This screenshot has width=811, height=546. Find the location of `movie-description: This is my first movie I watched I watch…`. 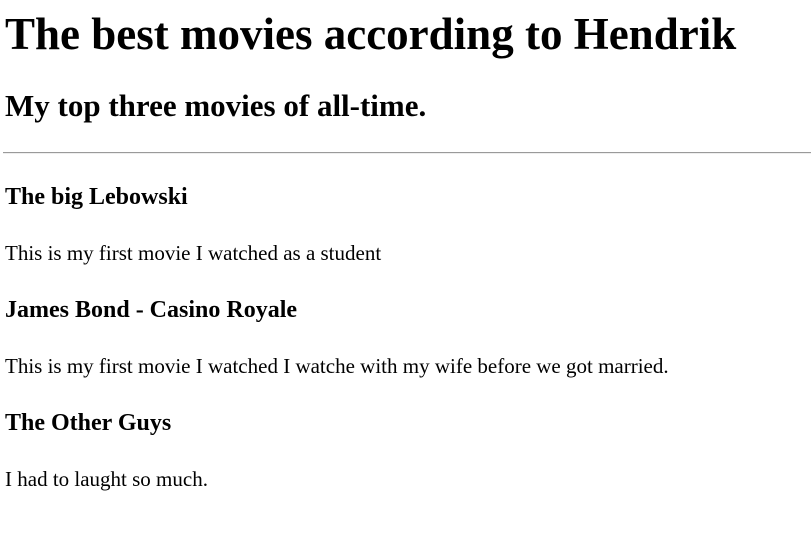

movie-description: This is my first movie I watched I watch… is located at coordinates (337, 366).